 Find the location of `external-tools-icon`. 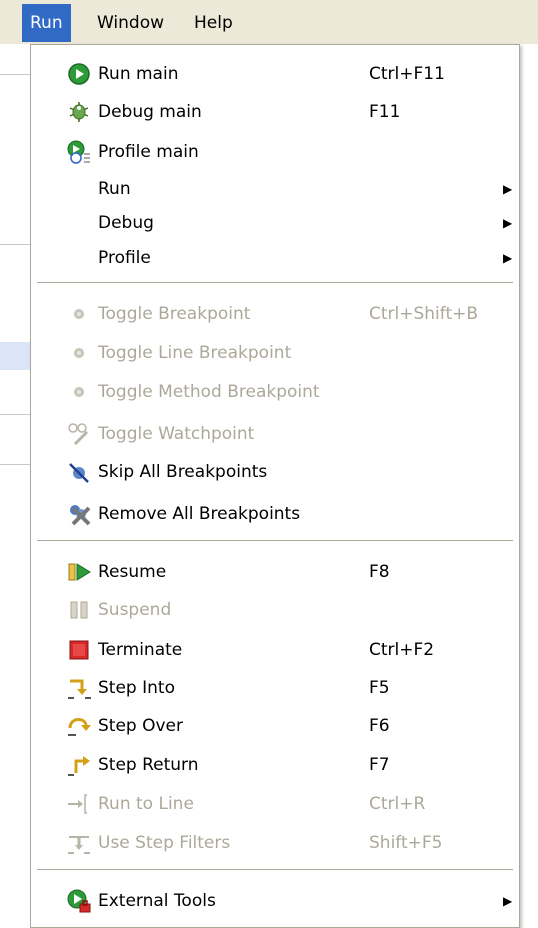

external-tools-icon is located at coordinates (79, 901).